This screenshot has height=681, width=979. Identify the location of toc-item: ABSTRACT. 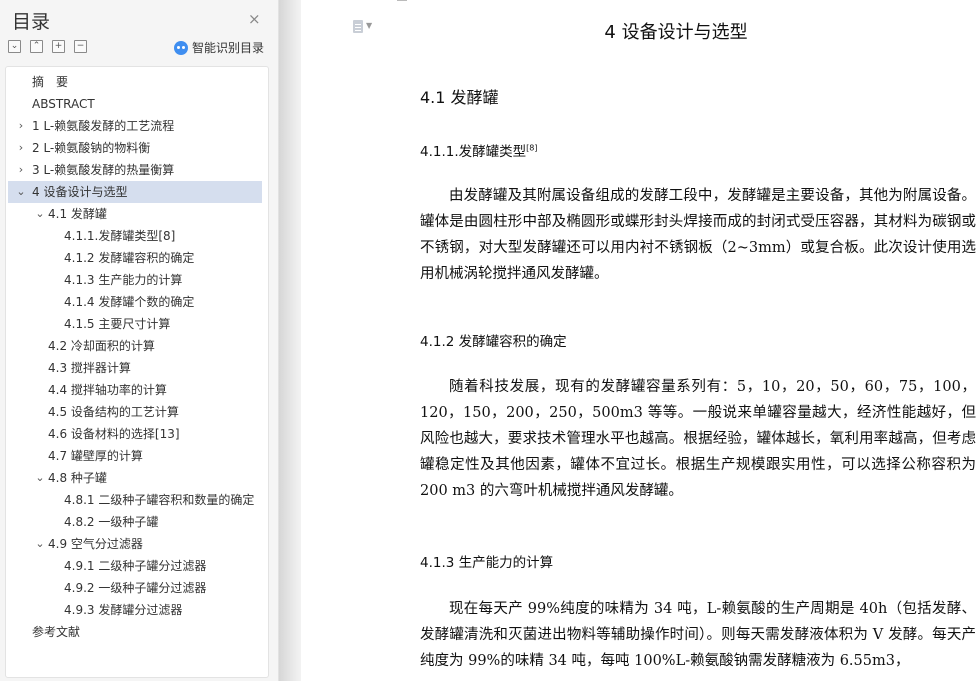
(135, 104).